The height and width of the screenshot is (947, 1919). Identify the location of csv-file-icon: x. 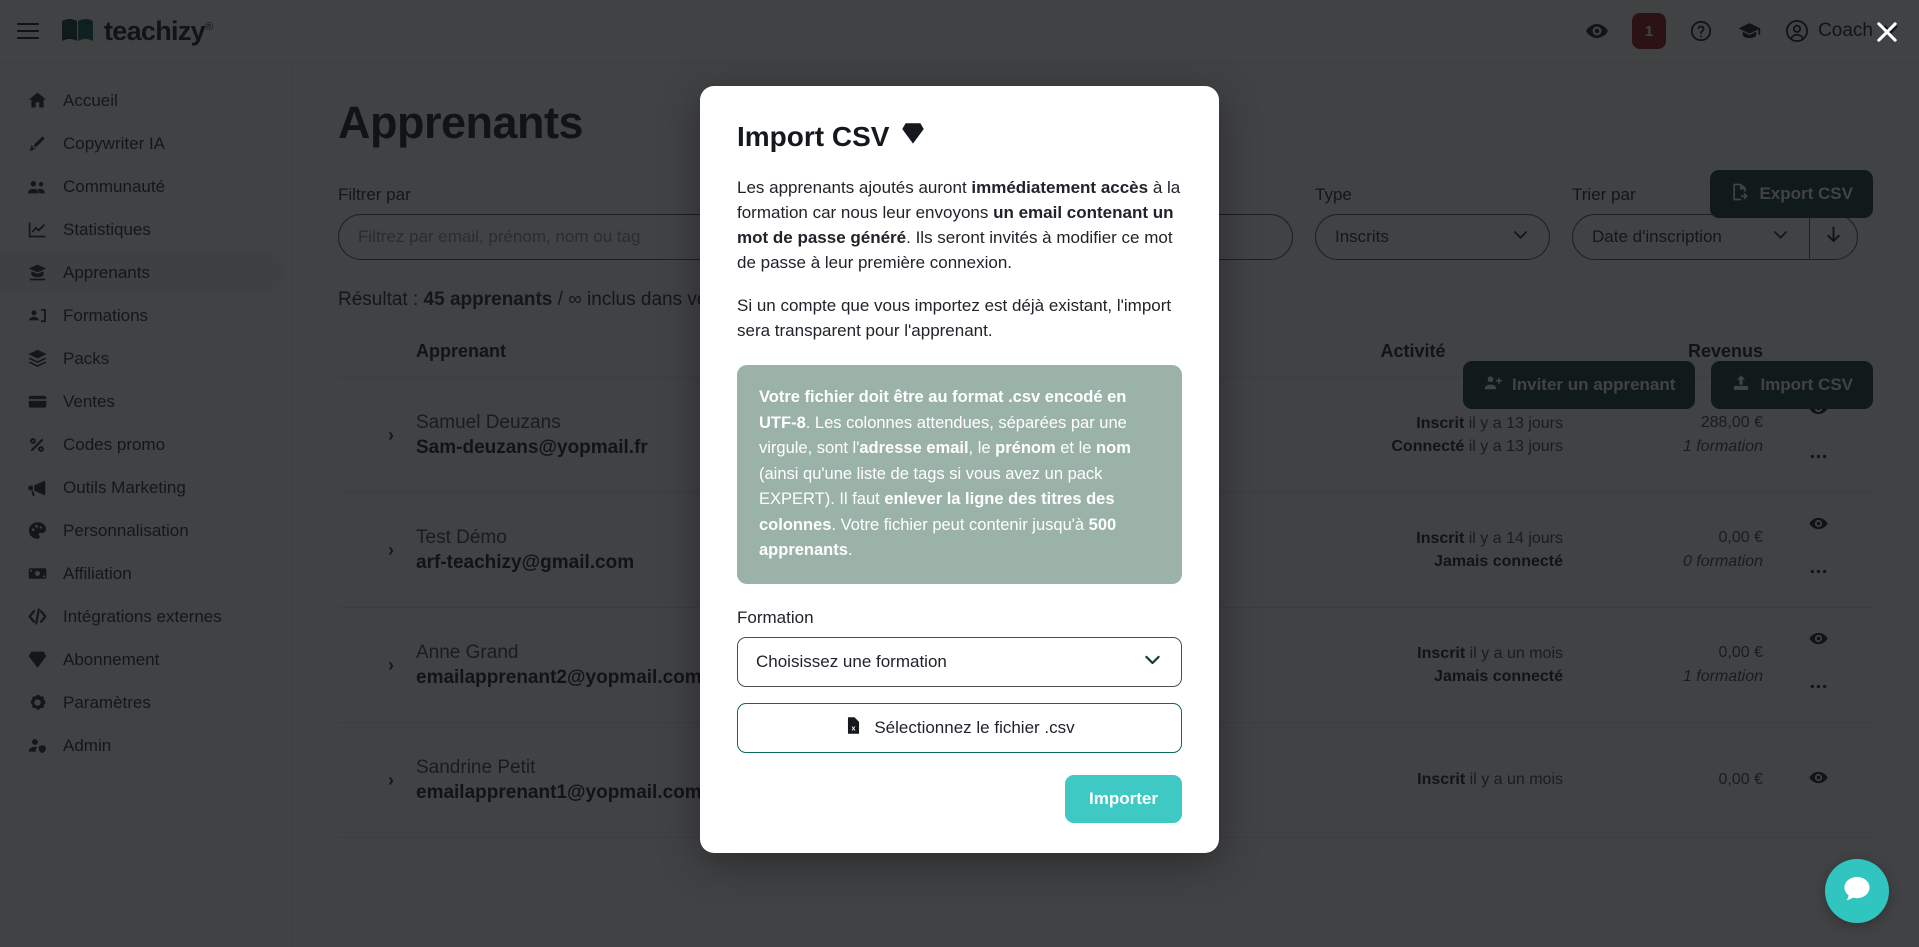
(853, 728).